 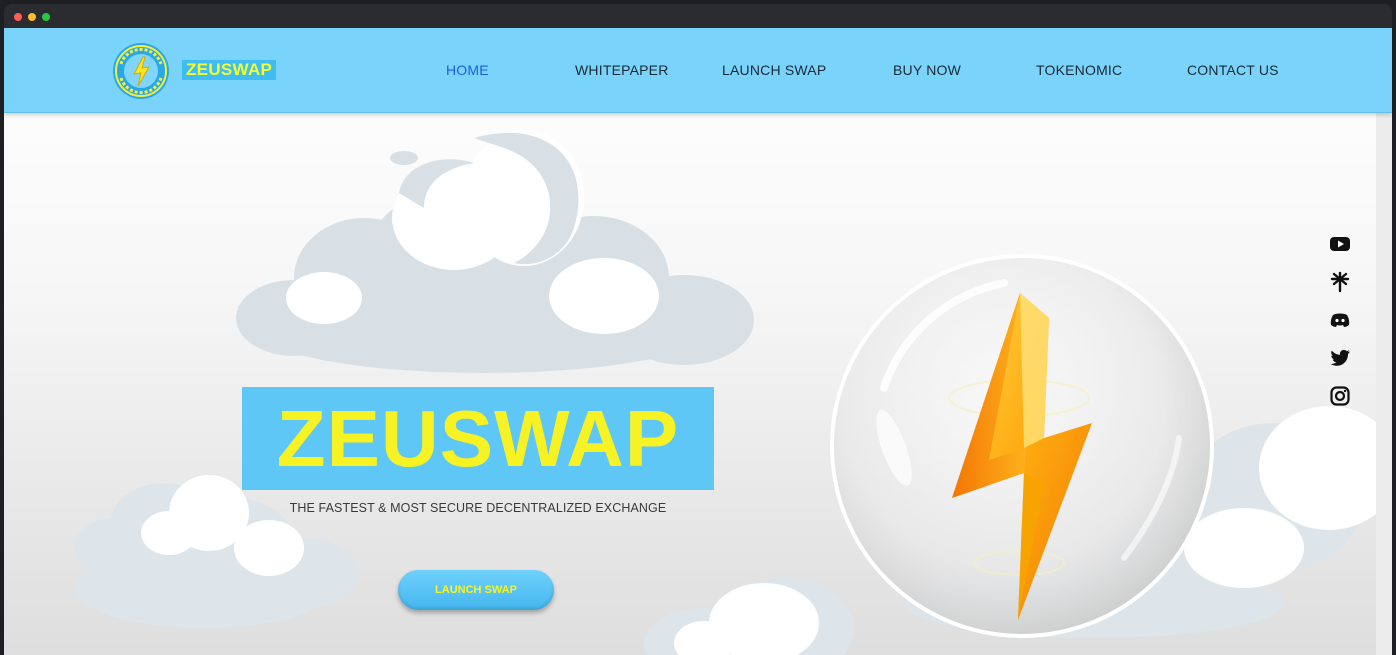 I want to click on instagram-icon, so click(x=1340, y=396).